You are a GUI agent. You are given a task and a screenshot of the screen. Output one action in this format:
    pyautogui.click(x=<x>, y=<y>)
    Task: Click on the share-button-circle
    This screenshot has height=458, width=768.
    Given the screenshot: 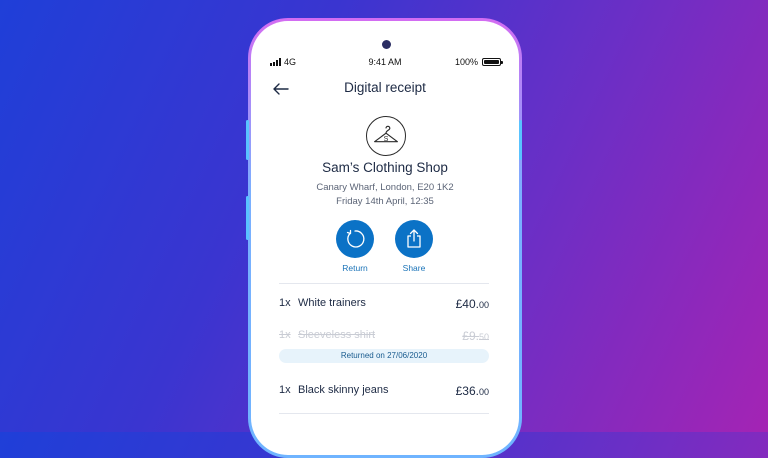 What is the action you would take?
    pyautogui.click(x=414, y=239)
    